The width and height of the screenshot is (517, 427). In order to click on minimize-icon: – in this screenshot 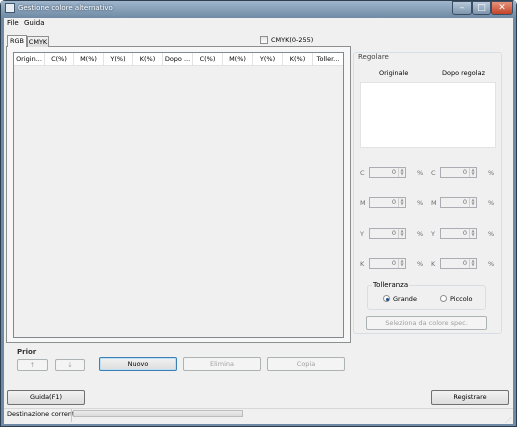, I will do `click(462, 8)`.